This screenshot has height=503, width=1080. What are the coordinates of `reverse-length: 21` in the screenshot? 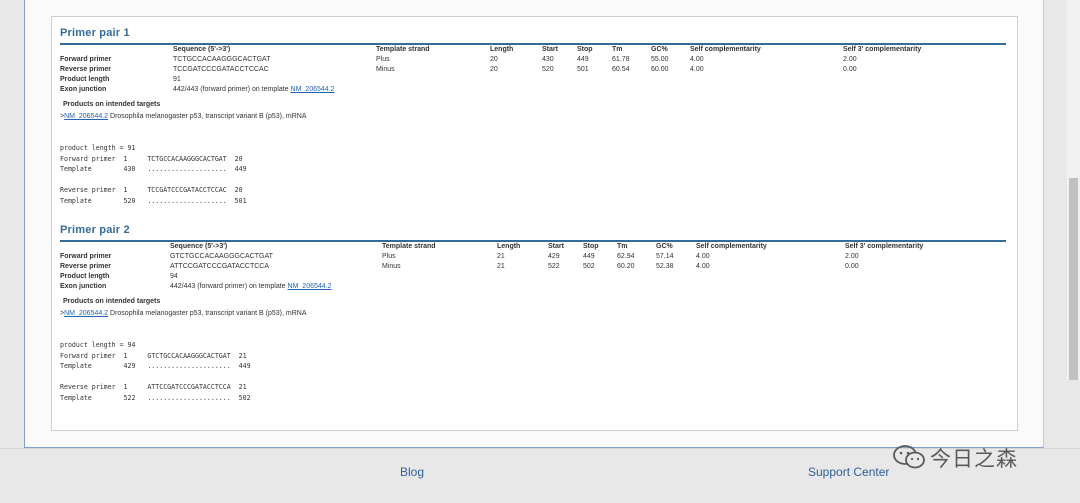 It's located at (501, 266).